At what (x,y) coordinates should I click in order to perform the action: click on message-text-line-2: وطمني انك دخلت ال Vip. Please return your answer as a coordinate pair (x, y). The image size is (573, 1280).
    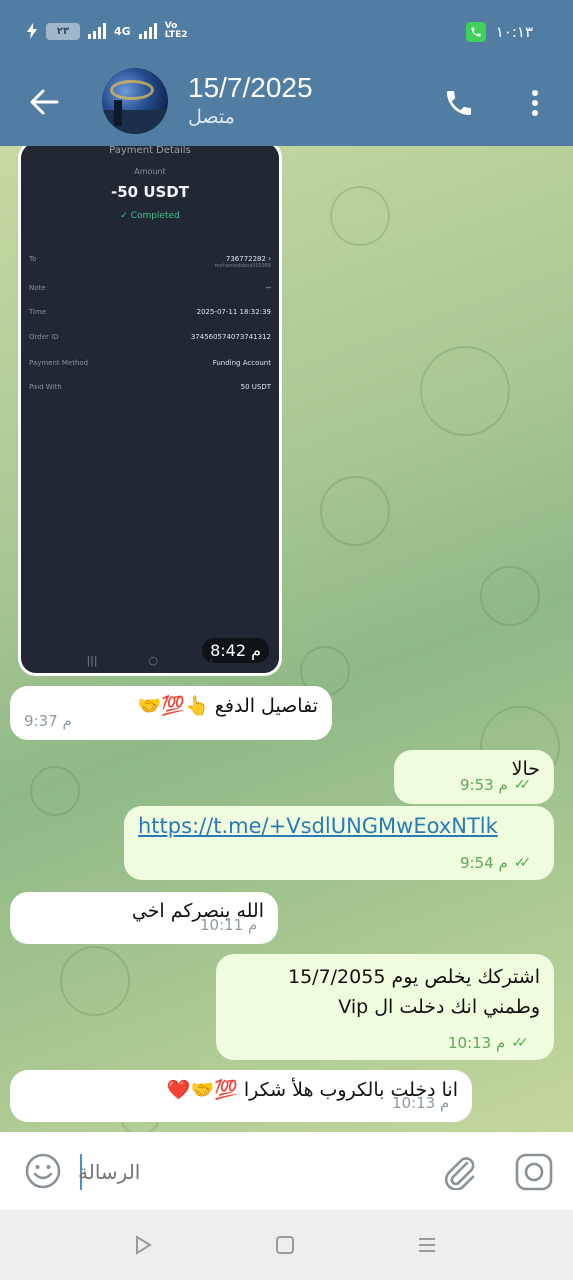
    Looking at the image, I should click on (439, 1007).